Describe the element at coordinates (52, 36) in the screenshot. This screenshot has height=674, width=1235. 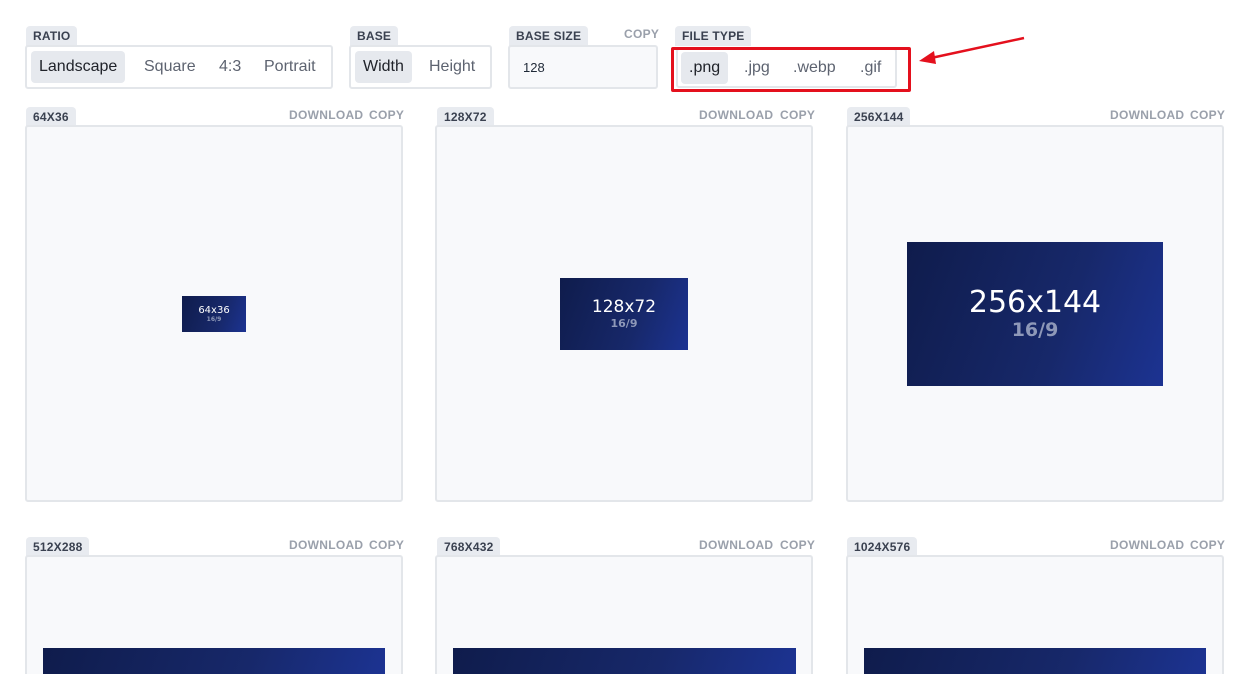
I see `ratio-label: RATIO` at that location.